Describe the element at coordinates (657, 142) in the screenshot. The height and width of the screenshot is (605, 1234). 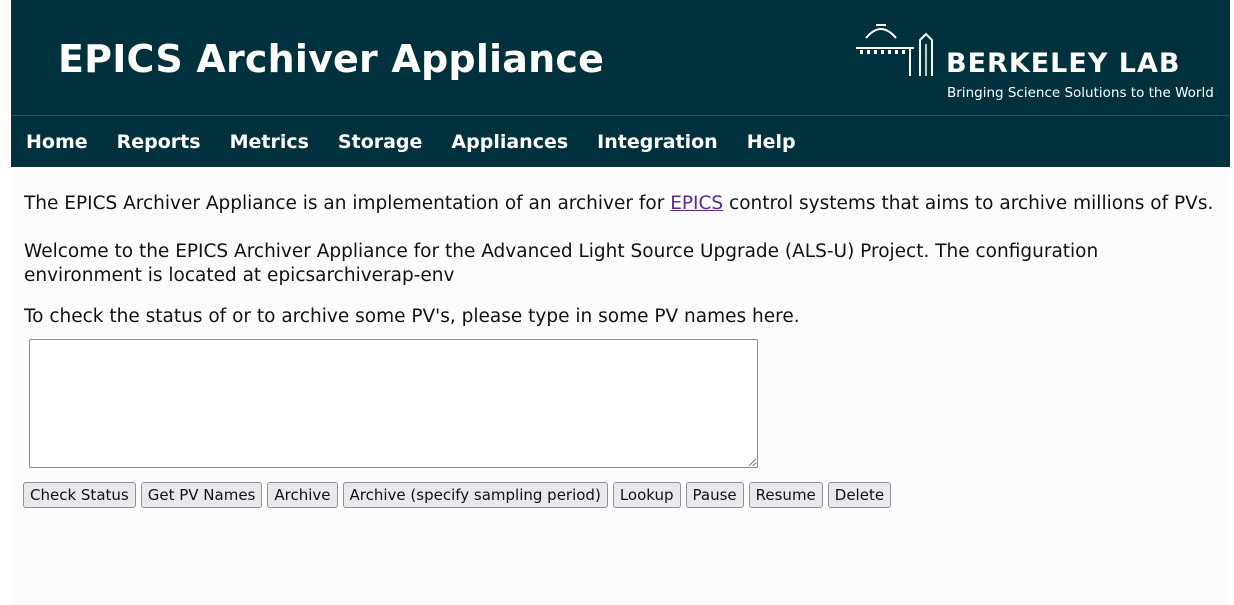
I see `nav-item-integration: Integration` at that location.